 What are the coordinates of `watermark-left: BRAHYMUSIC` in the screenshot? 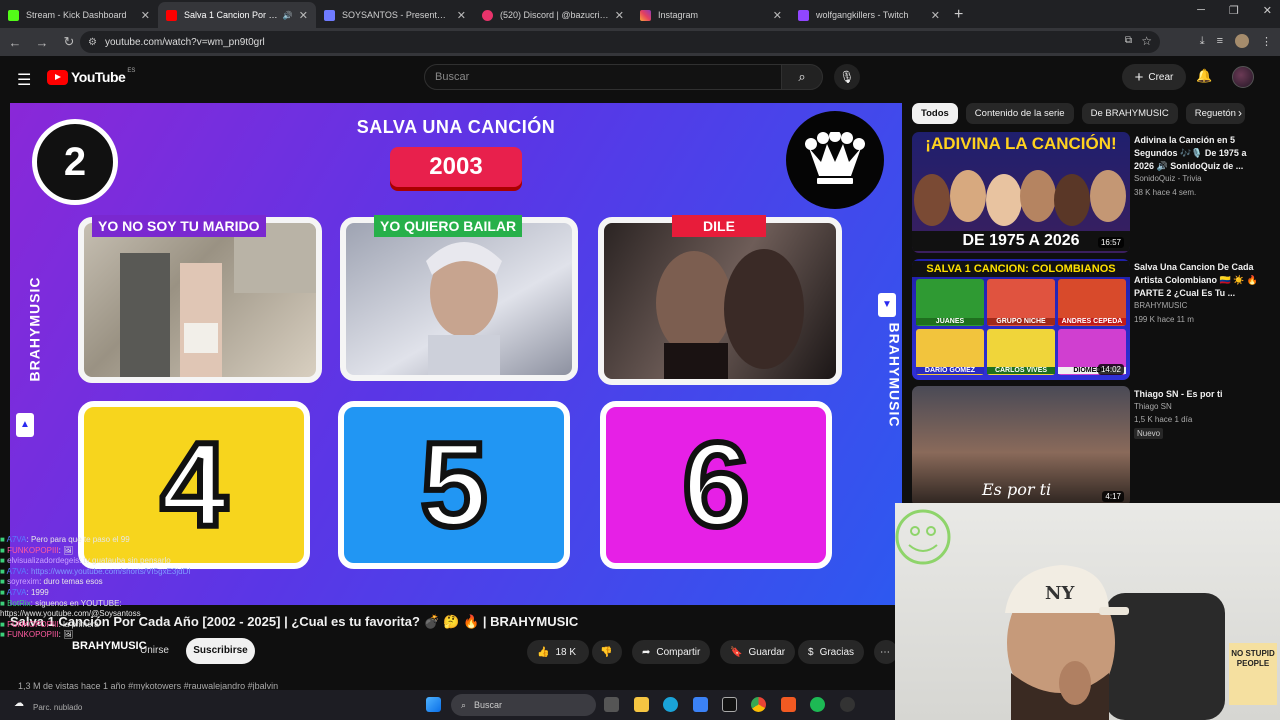 It's located at (34, 329).